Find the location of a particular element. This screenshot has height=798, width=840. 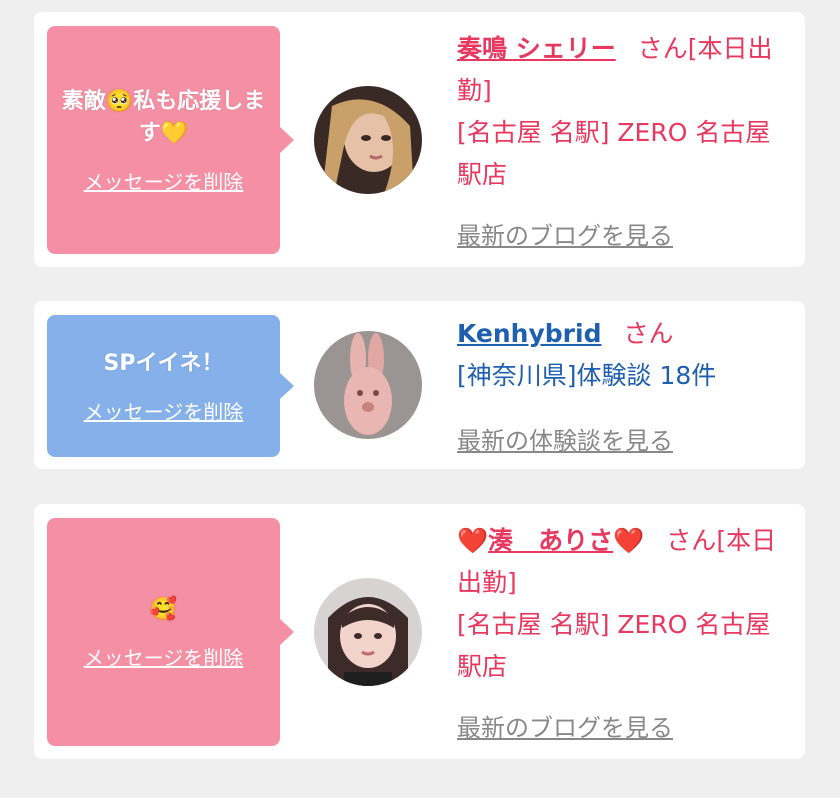

profile-name-link: Kenhybrid is located at coordinates (529, 333).